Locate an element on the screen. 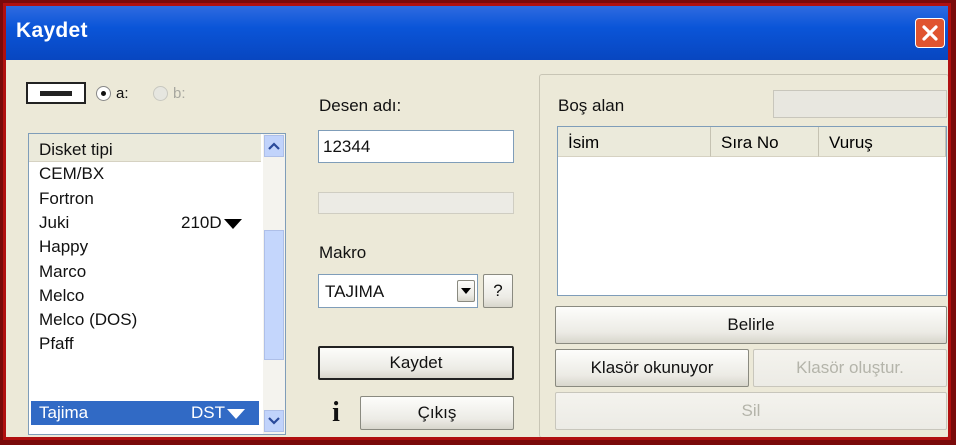  design-name-input: 12344 is located at coordinates (416, 146).